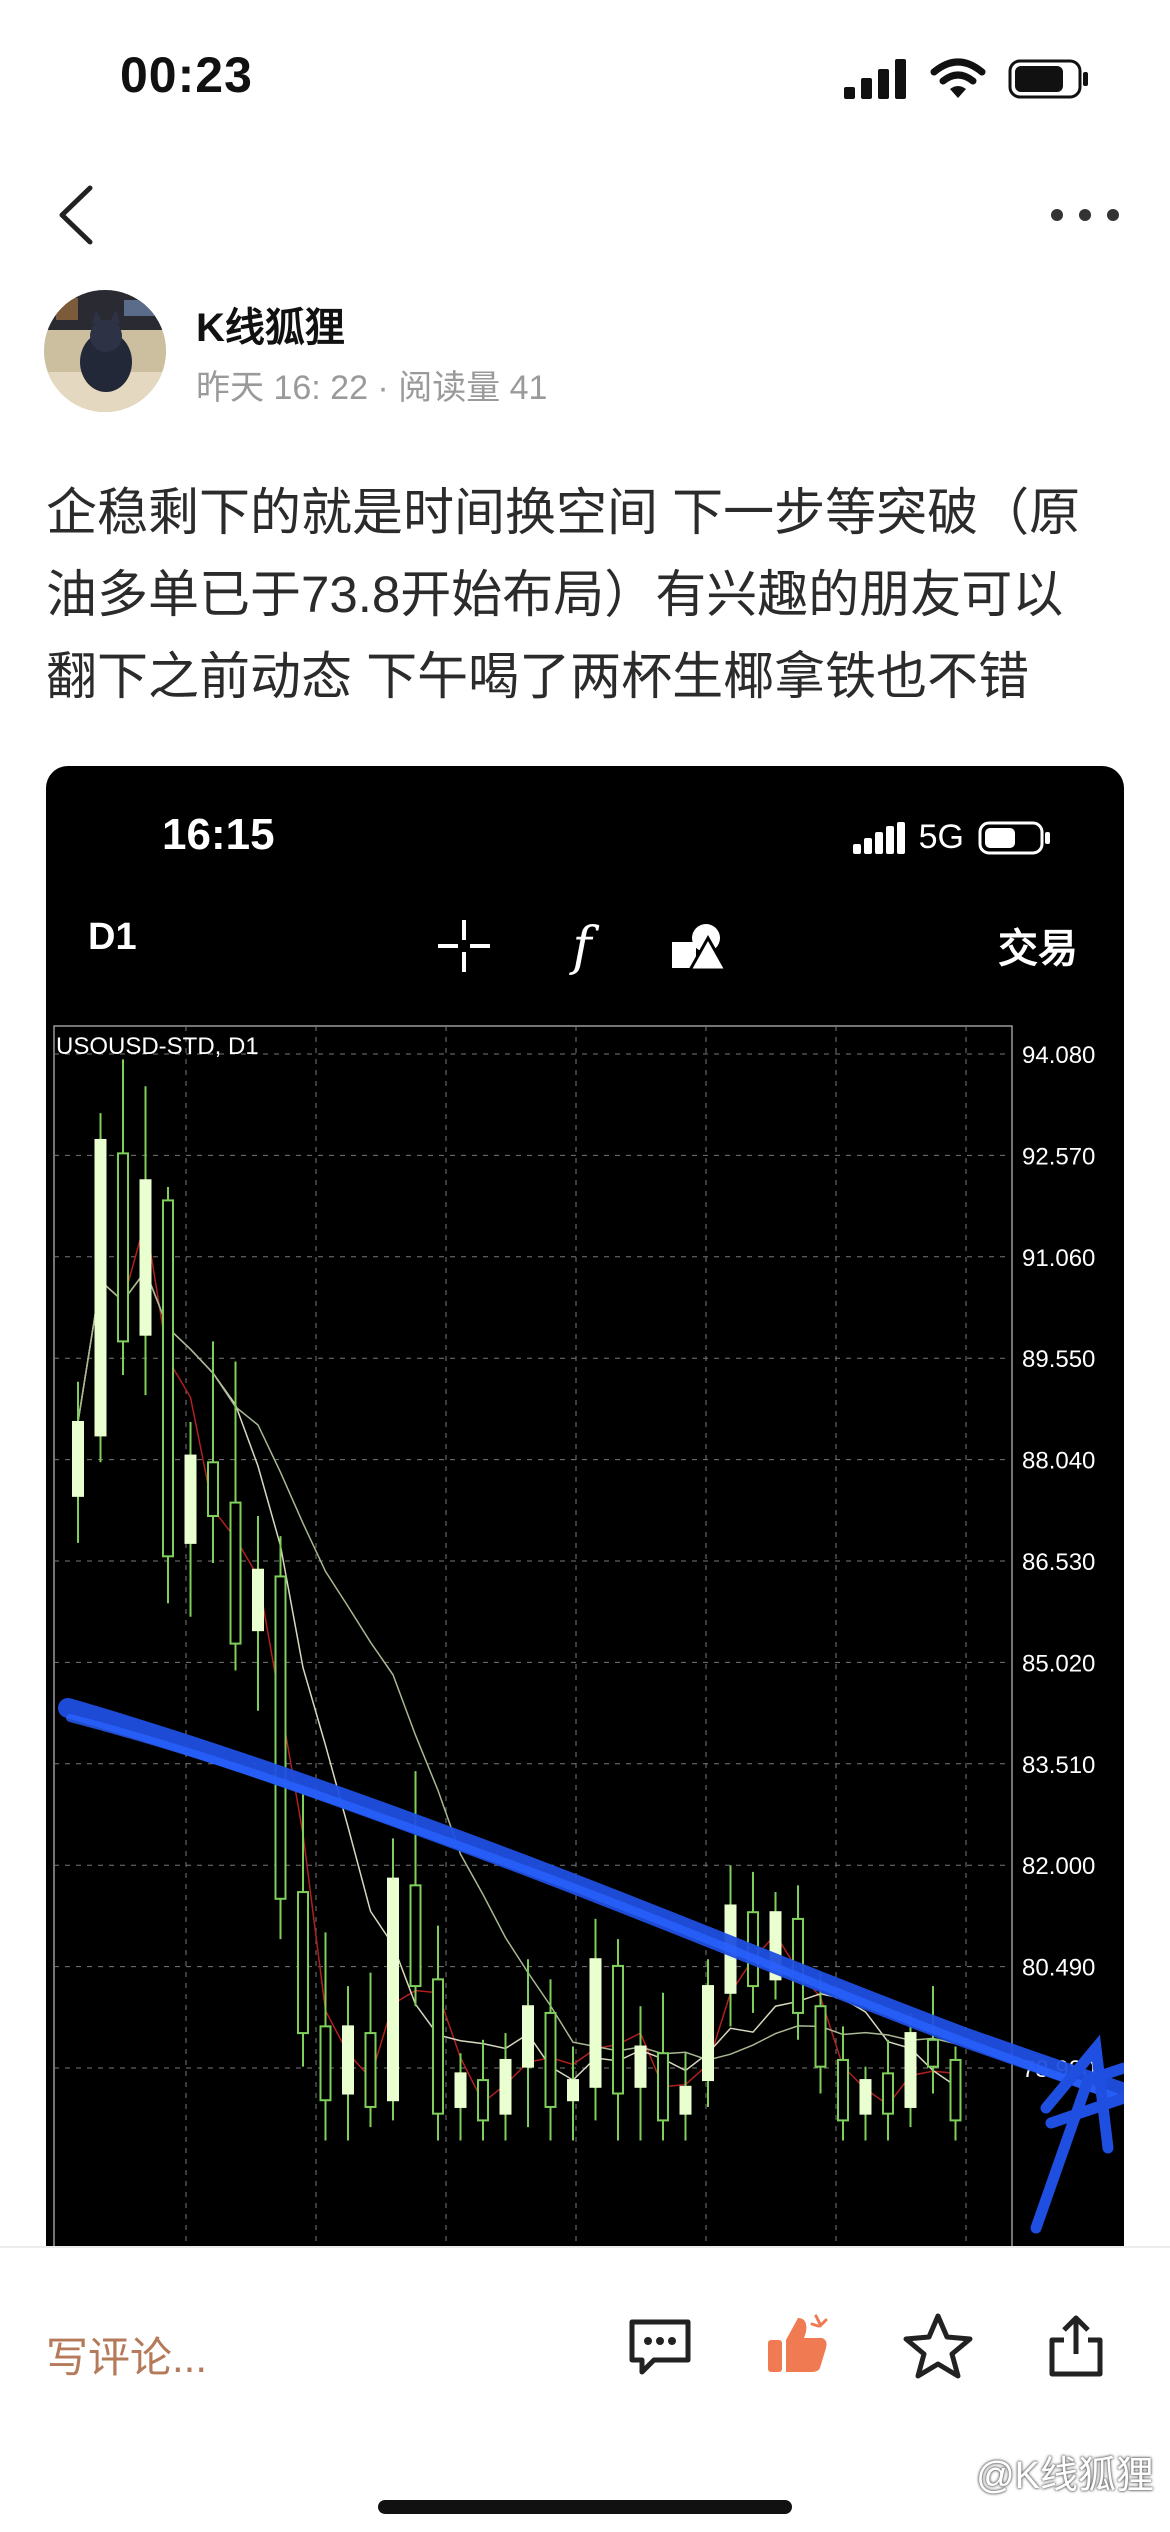 Image resolution: width=1170 pixels, height=2532 pixels. Describe the element at coordinates (563, 512) in the screenshot. I see `post-line: 企稳剩下的就是时间换空间 下一步等突破（原` at that location.